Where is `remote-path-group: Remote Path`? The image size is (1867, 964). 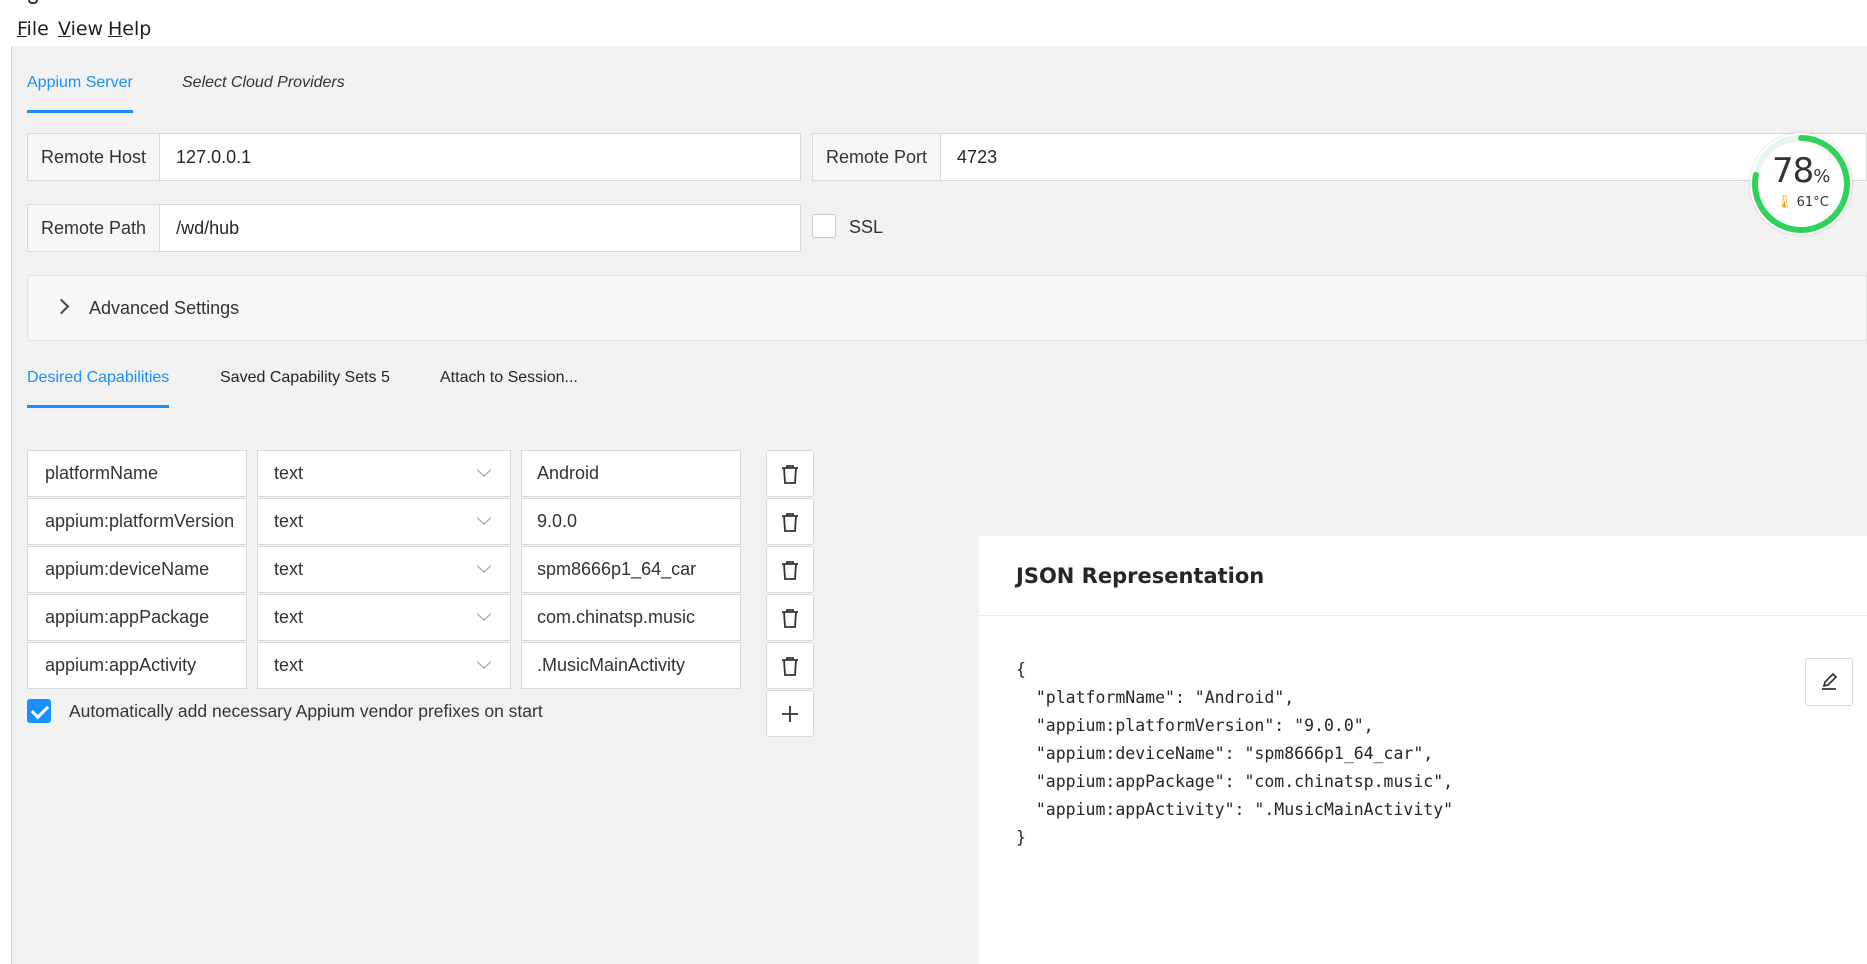 remote-path-group: Remote Path is located at coordinates (414, 228).